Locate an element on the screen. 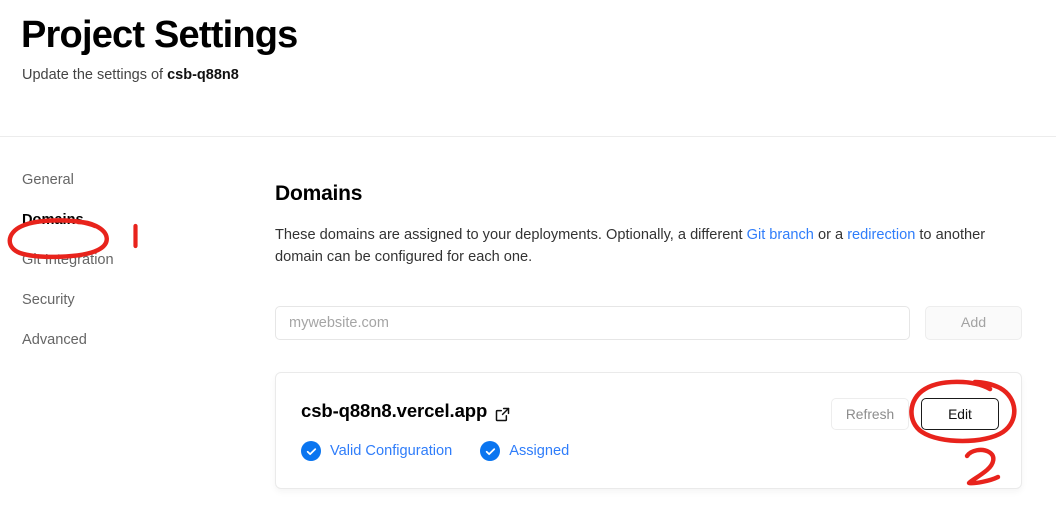  sidebar-item-domains: Domains is located at coordinates (125, 220).